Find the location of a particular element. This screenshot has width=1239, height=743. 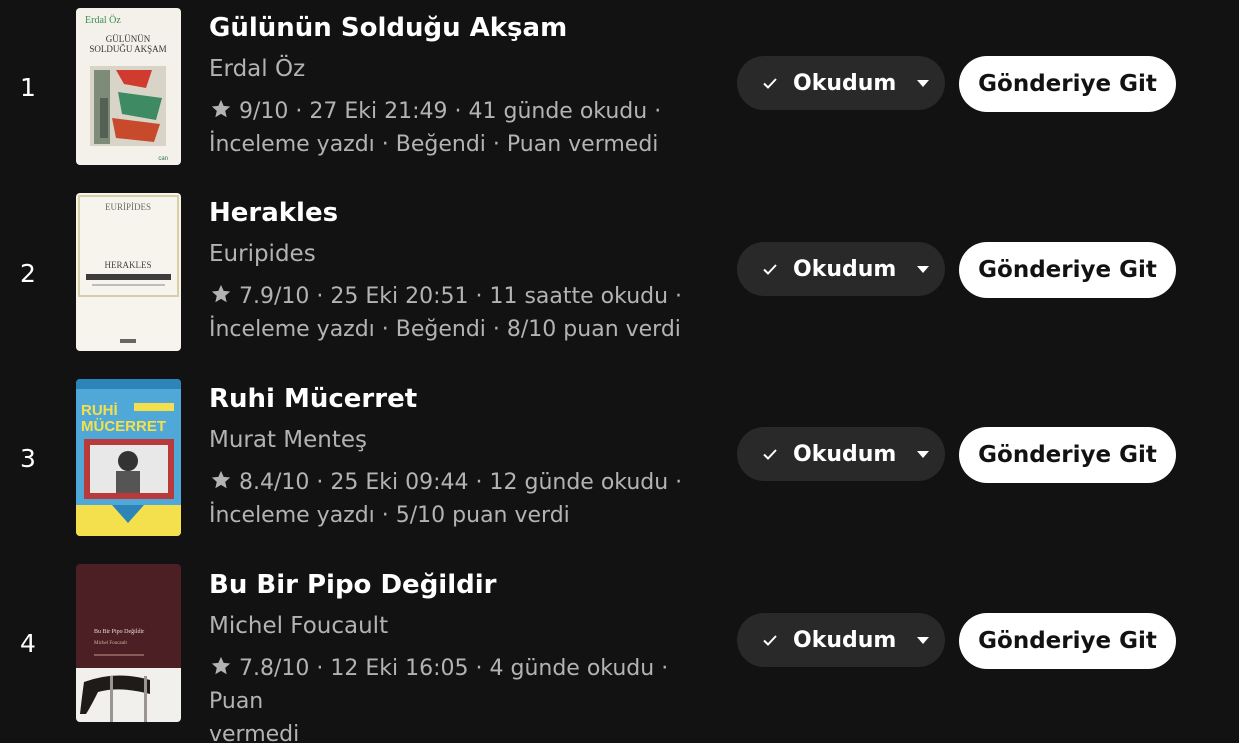

cover-art: Erdal Öz GÜLÜNÜN SOLDUĞU AKŞAM can is located at coordinates (128, 86).